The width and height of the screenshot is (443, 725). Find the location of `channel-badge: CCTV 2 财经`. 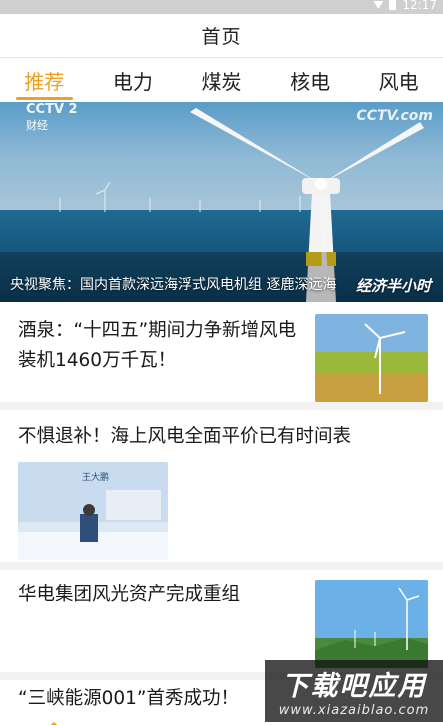

channel-badge: CCTV 2 财经 is located at coordinates (52, 117).